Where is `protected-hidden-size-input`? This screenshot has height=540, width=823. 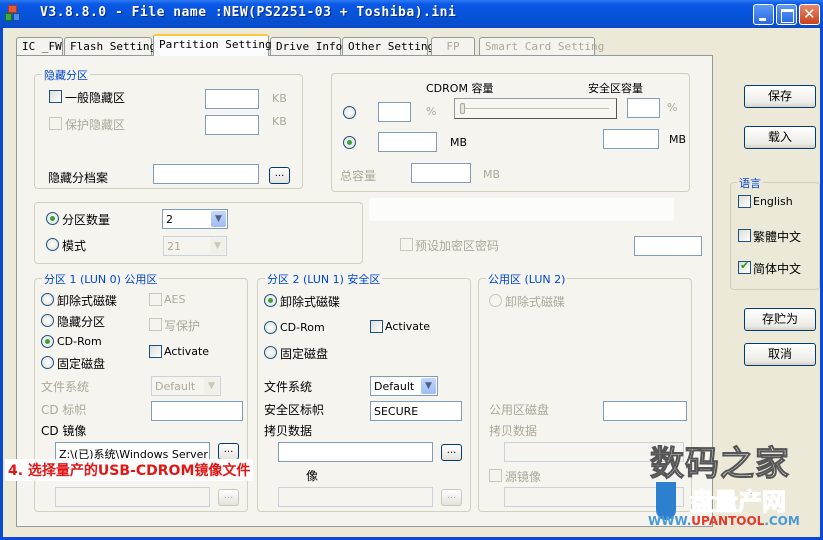
protected-hidden-size-input is located at coordinates (232, 125).